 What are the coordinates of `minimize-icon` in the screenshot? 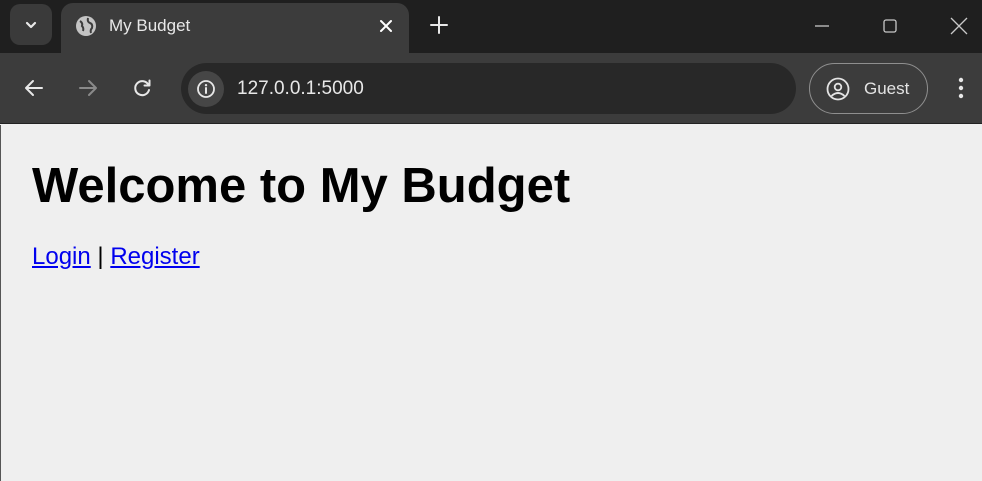 It's located at (822, 26).